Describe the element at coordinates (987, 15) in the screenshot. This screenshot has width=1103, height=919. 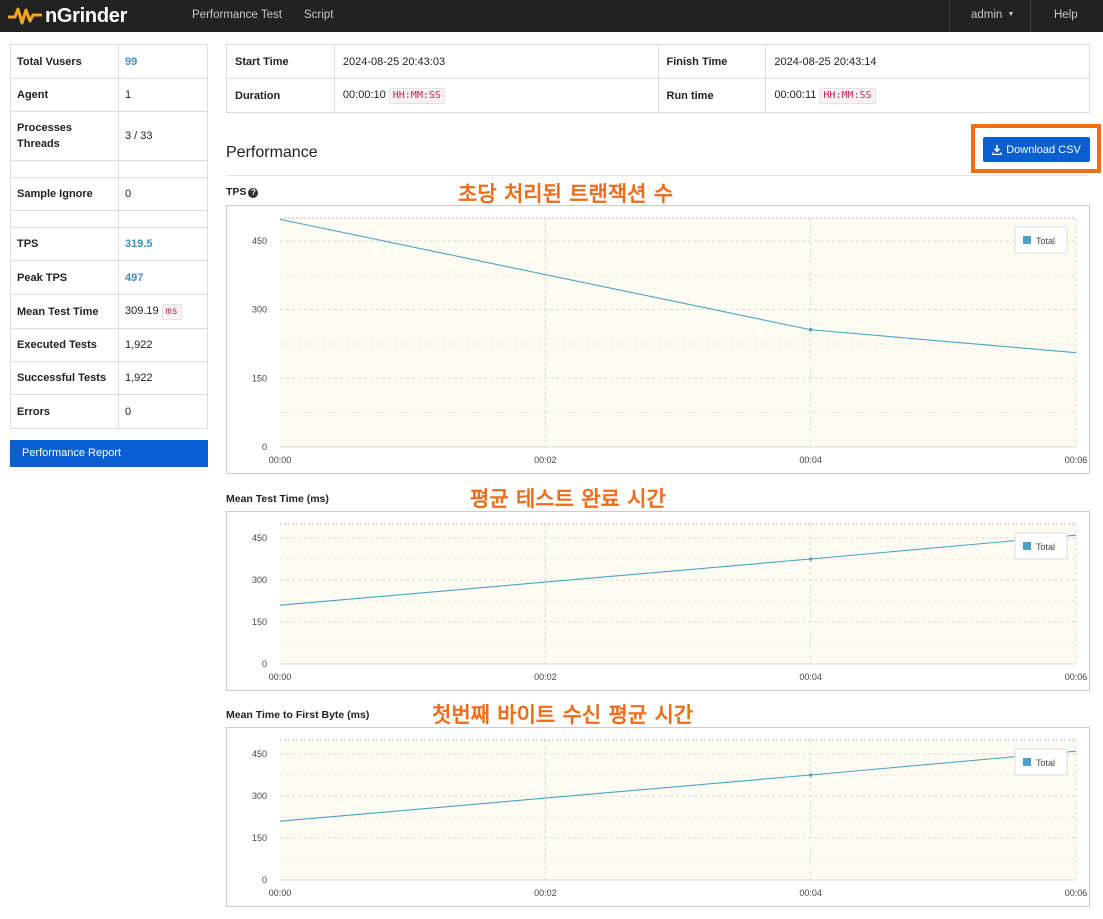
I see `user-name: admin` at that location.